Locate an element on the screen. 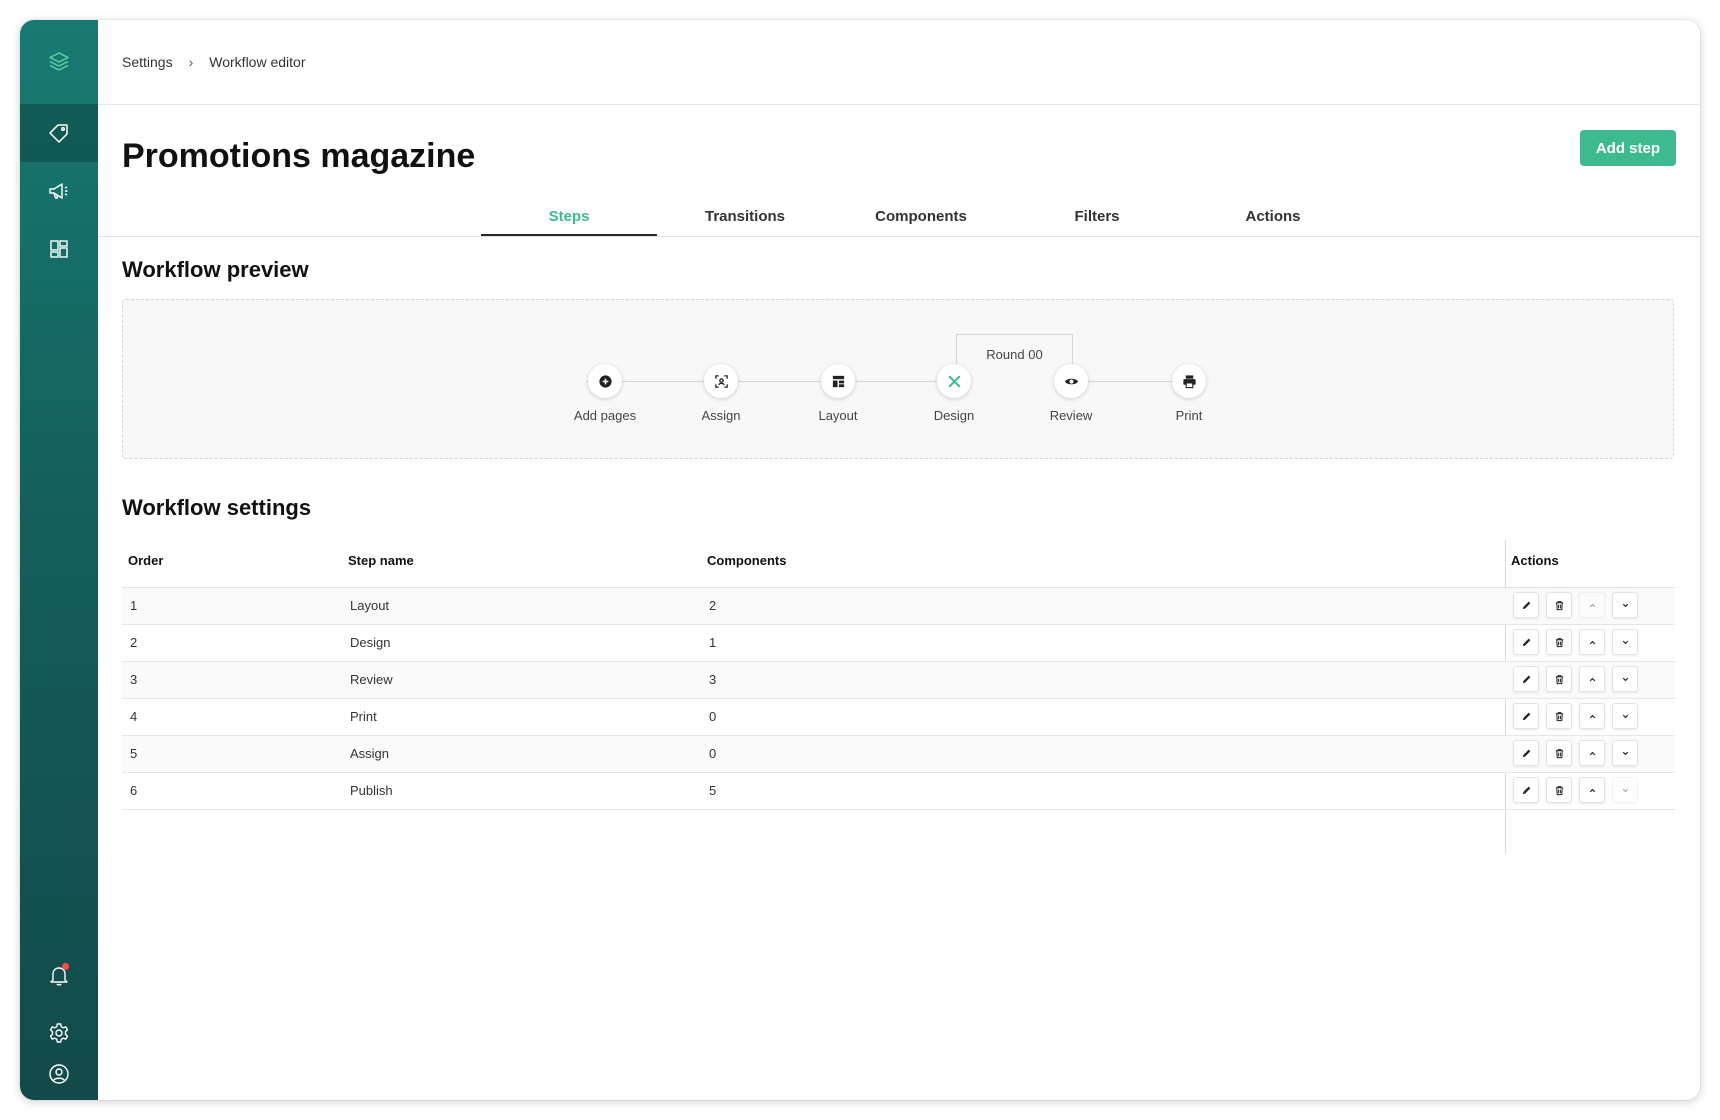 This screenshot has height=1120, width=1720. page-title: Promotions magazine is located at coordinates (299, 156).